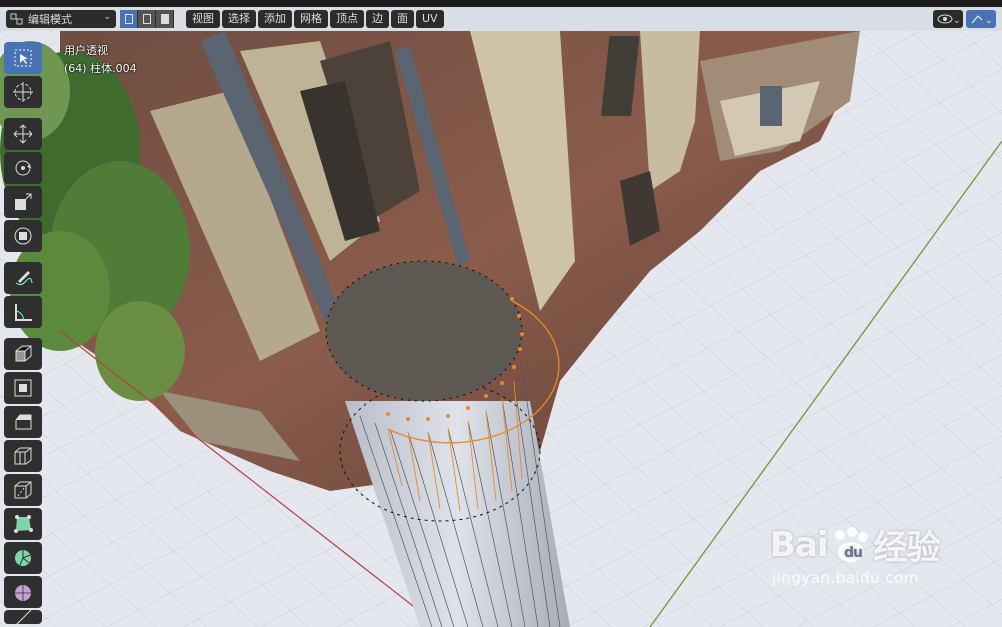  I want to click on scale-icon, so click(23, 201).